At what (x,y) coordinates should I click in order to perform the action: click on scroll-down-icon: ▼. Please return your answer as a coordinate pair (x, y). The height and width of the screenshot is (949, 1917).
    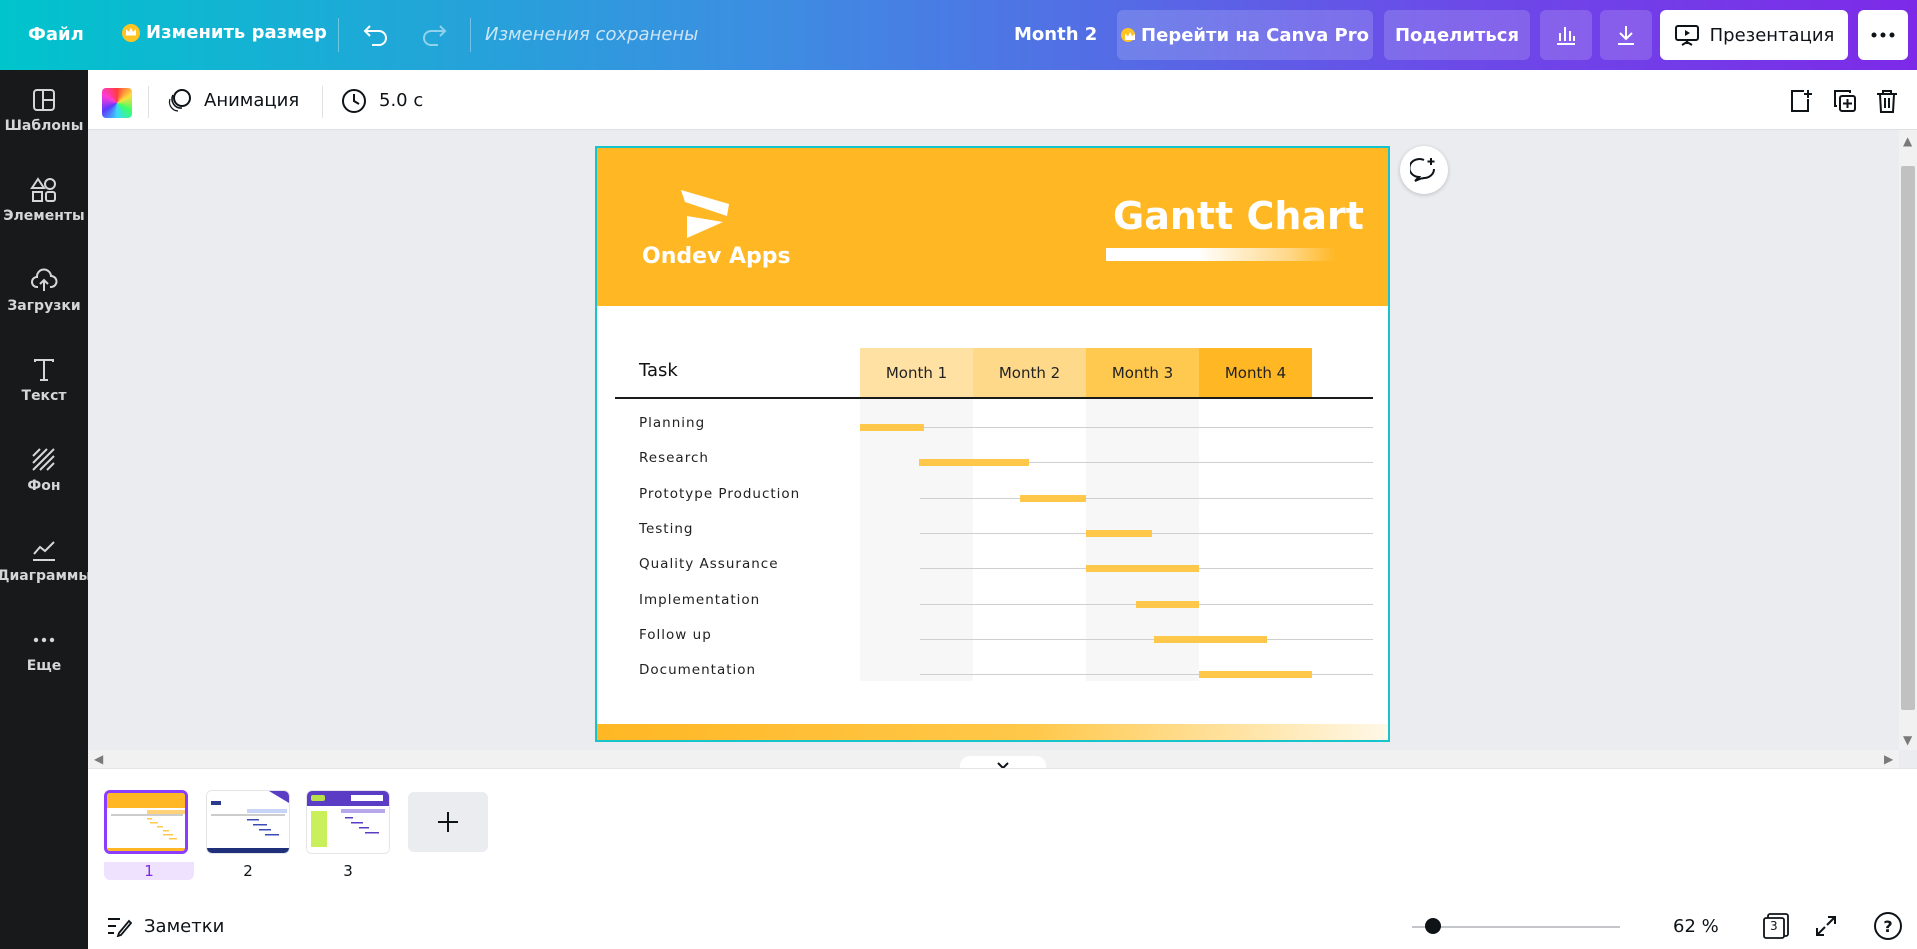
    Looking at the image, I should click on (1907, 740).